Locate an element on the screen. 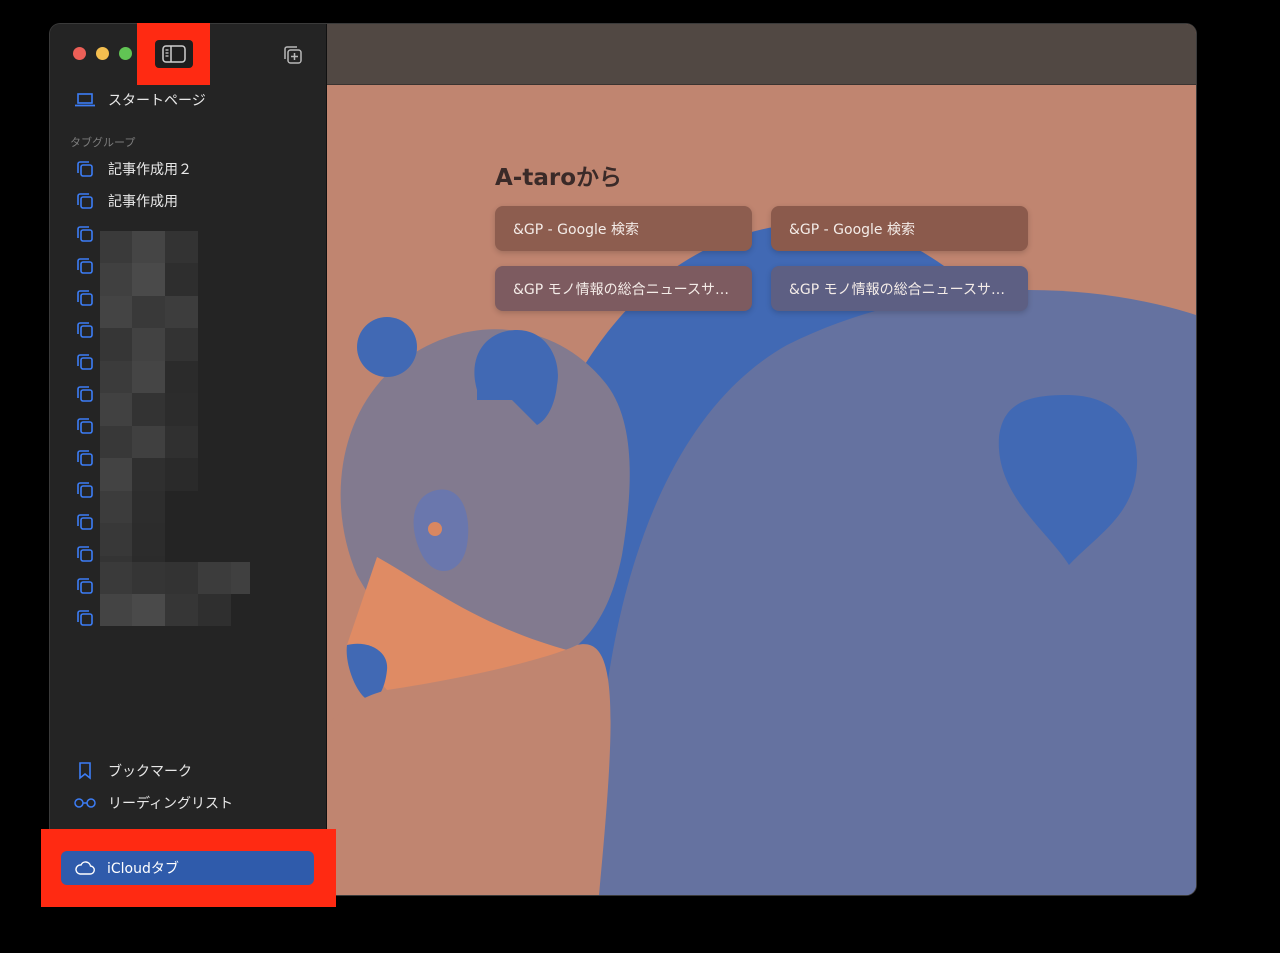  sidebar-item-label: ブックマーク is located at coordinates (150, 772).